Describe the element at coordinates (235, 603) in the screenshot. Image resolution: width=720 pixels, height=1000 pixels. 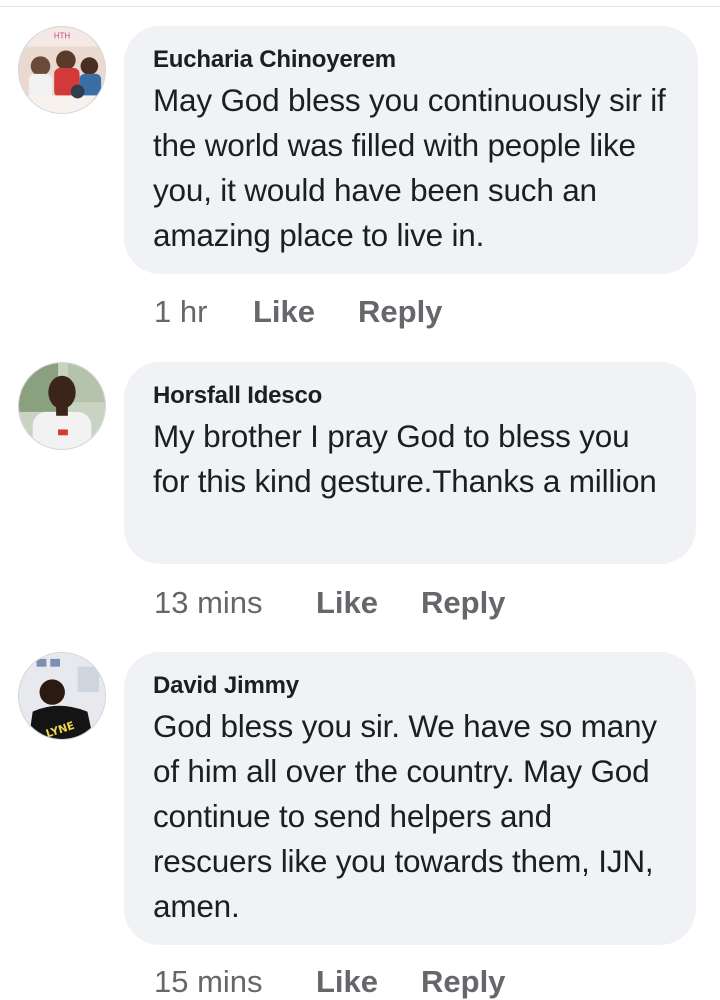
I see `comment-time: 13 mins` at that location.